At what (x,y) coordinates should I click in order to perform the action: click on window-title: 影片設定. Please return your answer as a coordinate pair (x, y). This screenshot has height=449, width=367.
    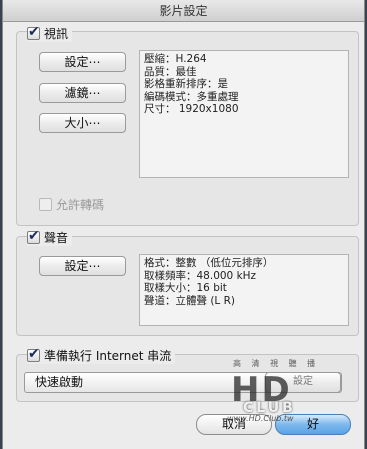
    Looking at the image, I should click on (183, 11).